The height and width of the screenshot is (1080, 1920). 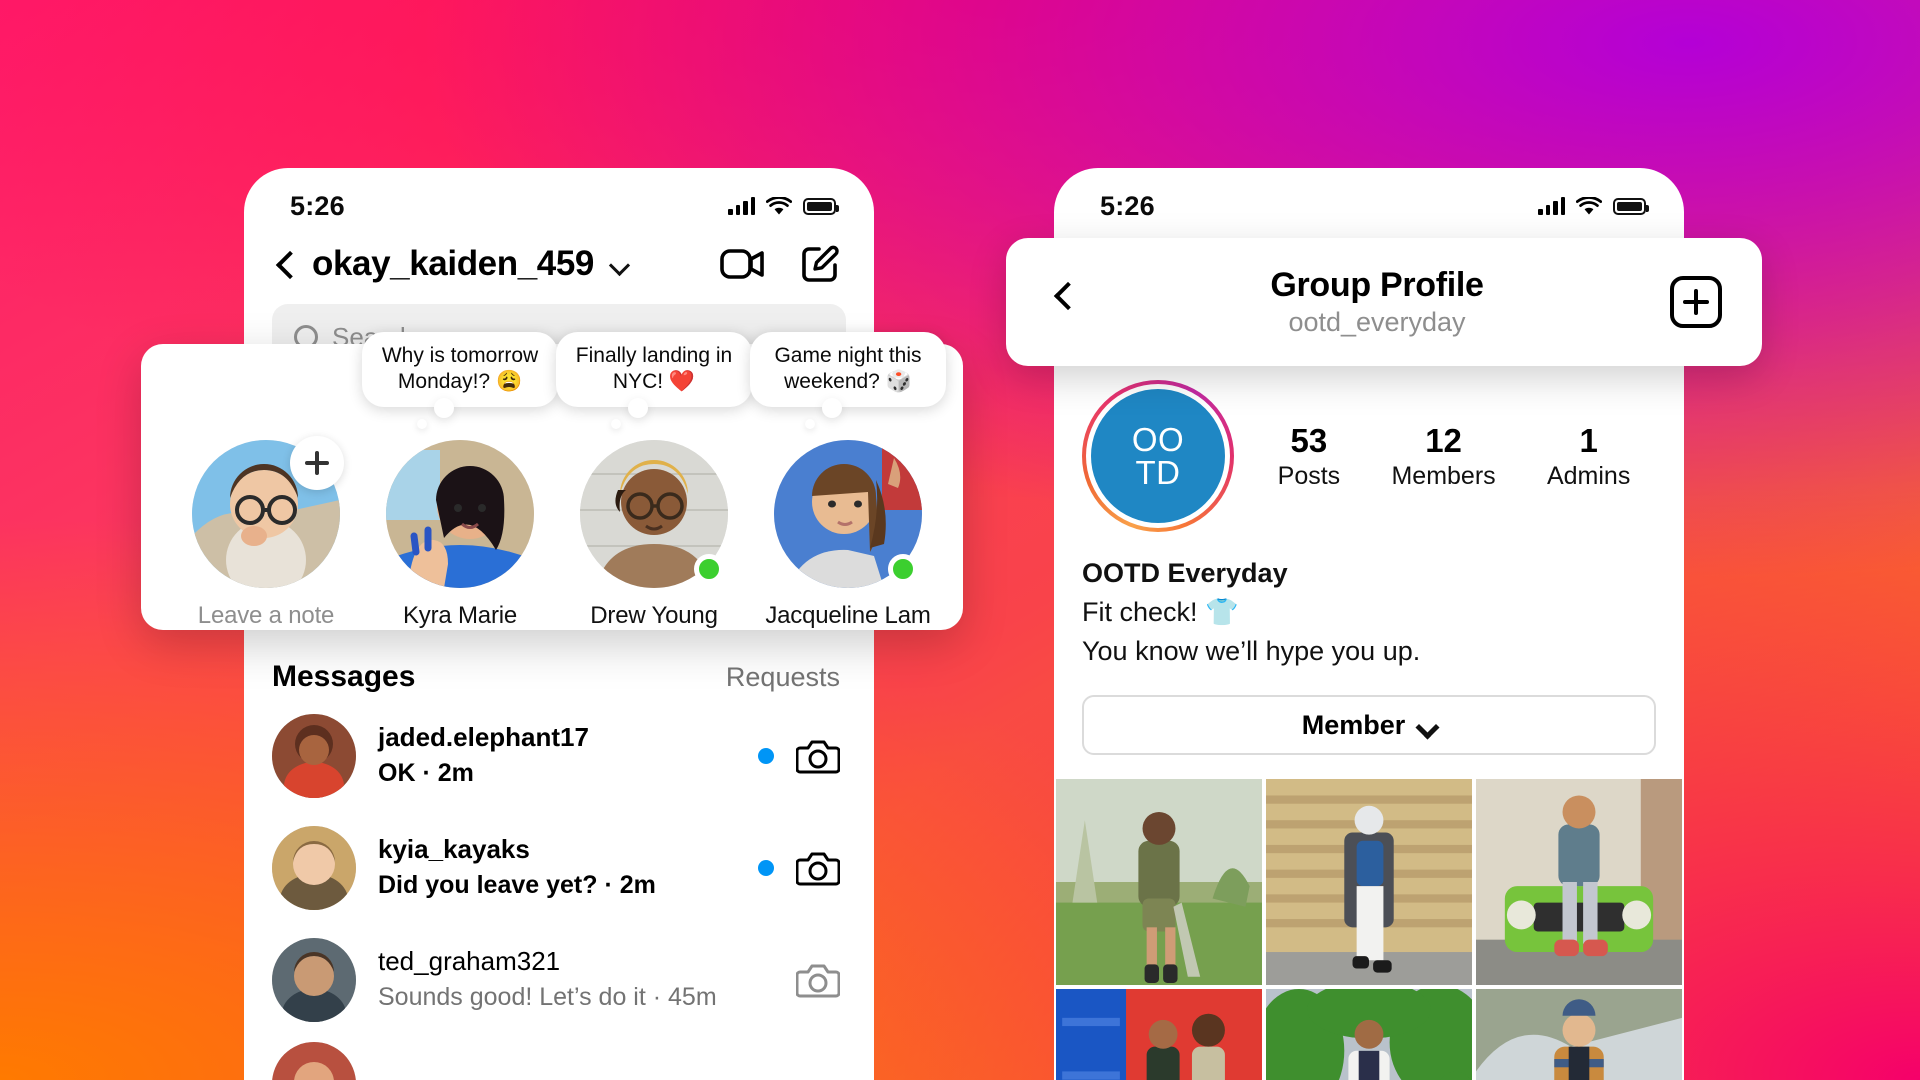 I want to click on page-title: Group Profile, so click(x=1377, y=285).